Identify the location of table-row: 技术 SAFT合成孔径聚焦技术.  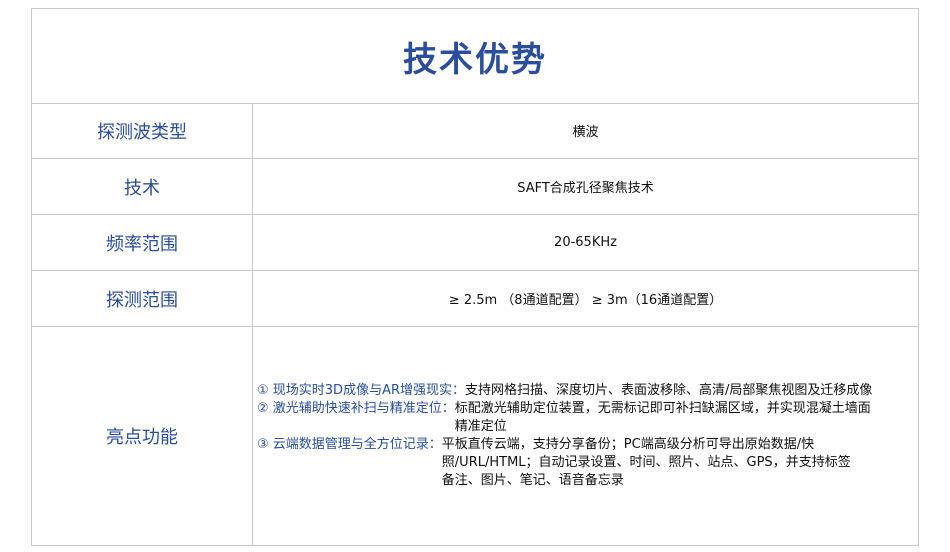
(475, 187).